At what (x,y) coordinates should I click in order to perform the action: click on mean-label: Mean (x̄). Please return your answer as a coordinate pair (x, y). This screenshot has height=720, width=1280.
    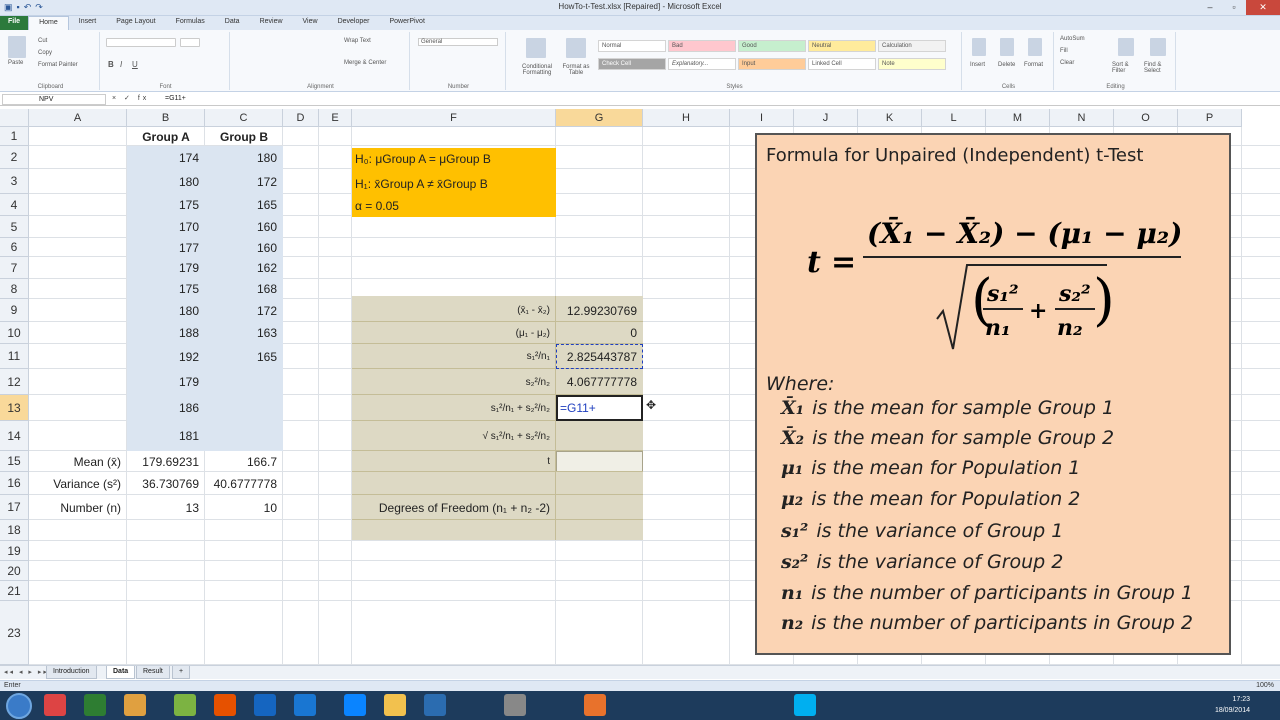
    Looking at the image, I should click on (78, 461).